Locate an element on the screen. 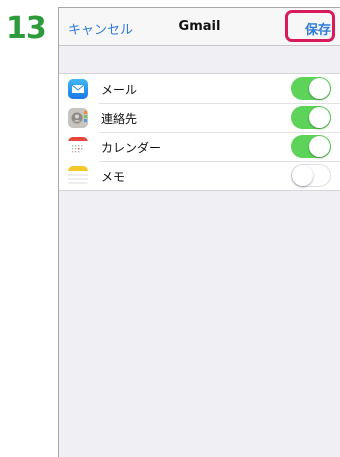 The width and height of the screenshot is (340, 457). calendar-icon is located at coordinates (78, 147).